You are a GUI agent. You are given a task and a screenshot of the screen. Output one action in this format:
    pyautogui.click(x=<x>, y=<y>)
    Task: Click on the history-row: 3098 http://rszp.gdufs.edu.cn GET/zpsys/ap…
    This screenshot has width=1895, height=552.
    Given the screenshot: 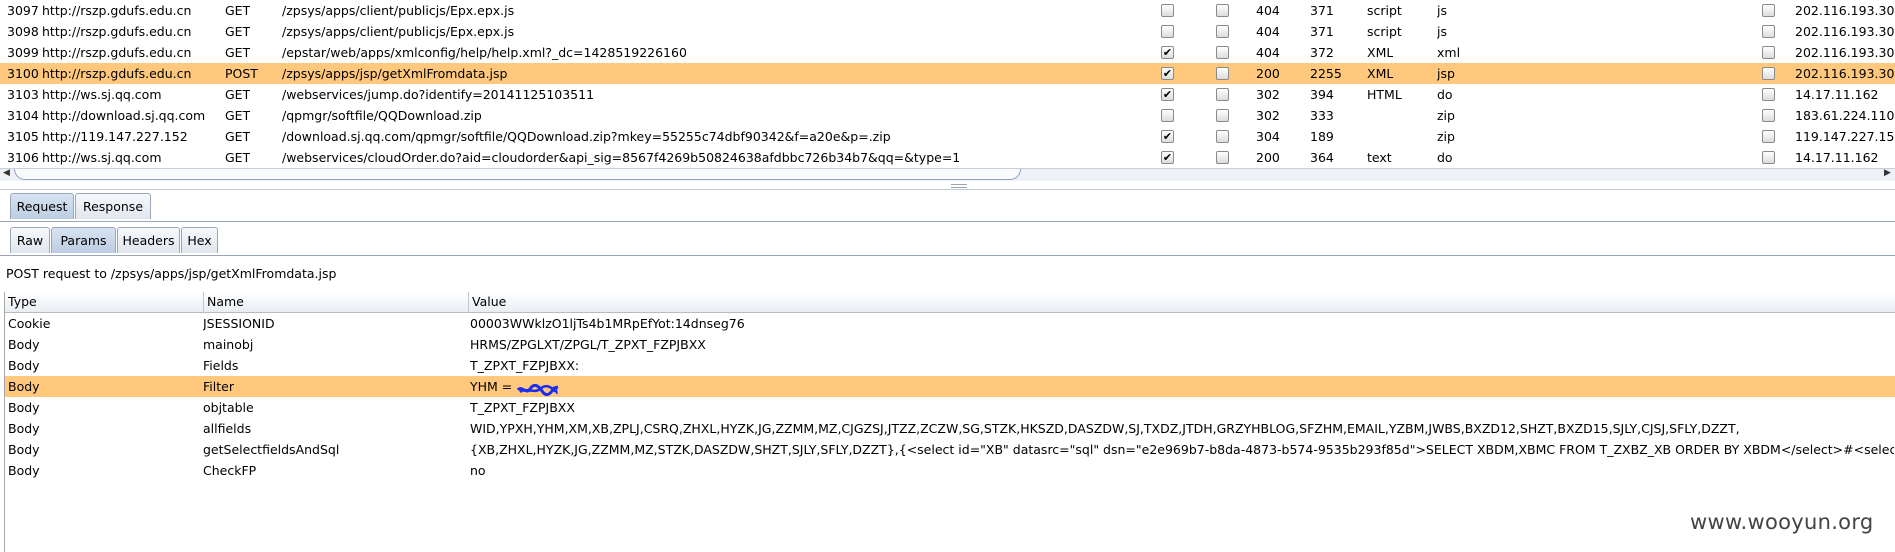 What is the action you would take?
    pyautogui.click(x=947, y=31)
    